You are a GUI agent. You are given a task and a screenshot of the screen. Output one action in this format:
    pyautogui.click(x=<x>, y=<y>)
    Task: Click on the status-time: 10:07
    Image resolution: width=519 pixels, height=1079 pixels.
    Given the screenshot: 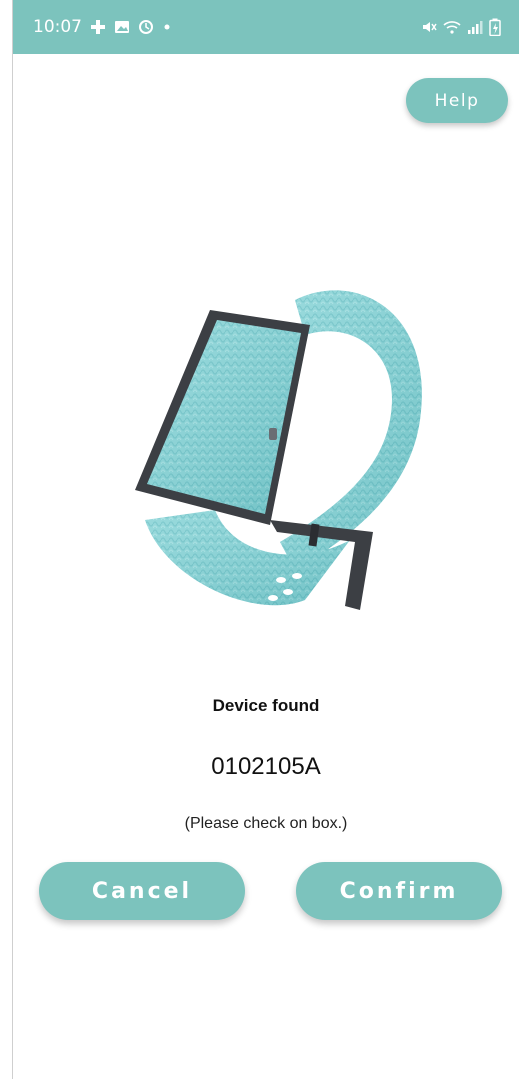 What is the action you would take?
    pyautogui.click(x=57, y=27)
    